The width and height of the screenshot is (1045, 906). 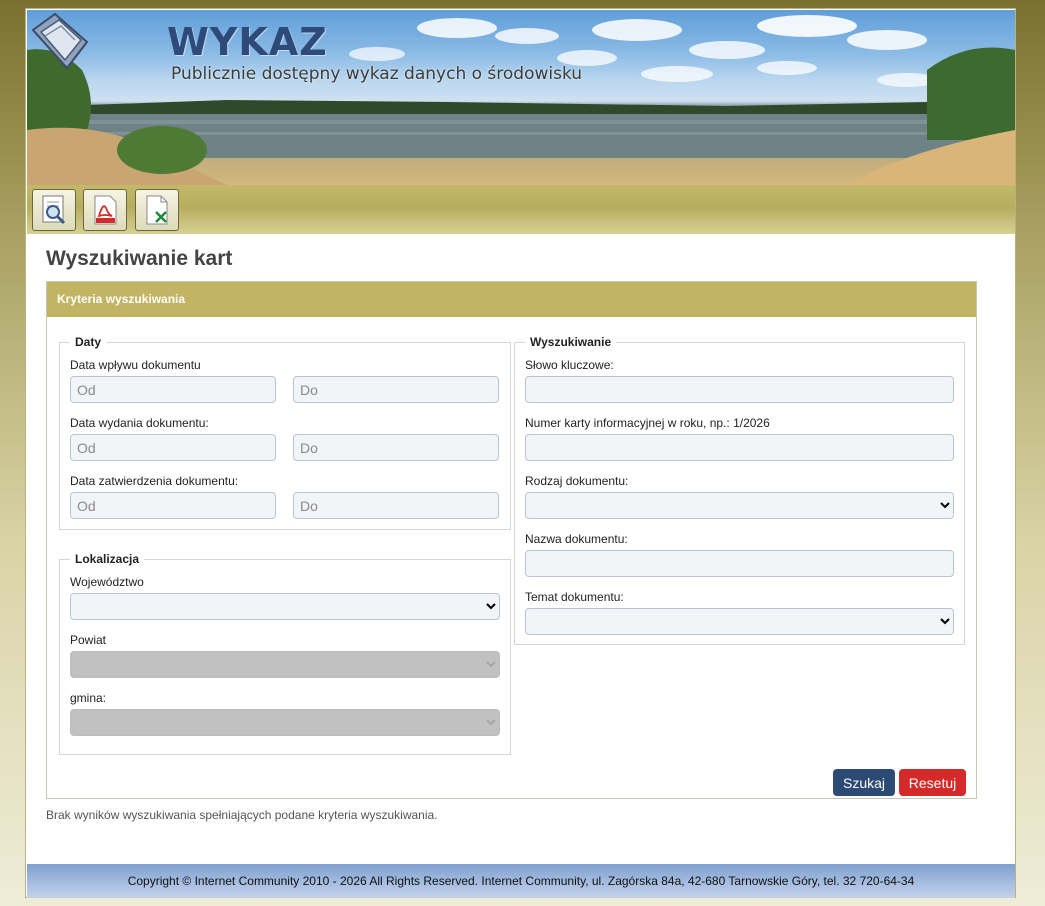 What do you see at coordinates (247, 42) in the screenshot?
I see `site-title: WYKAZ` at bounding box center [247, 42].